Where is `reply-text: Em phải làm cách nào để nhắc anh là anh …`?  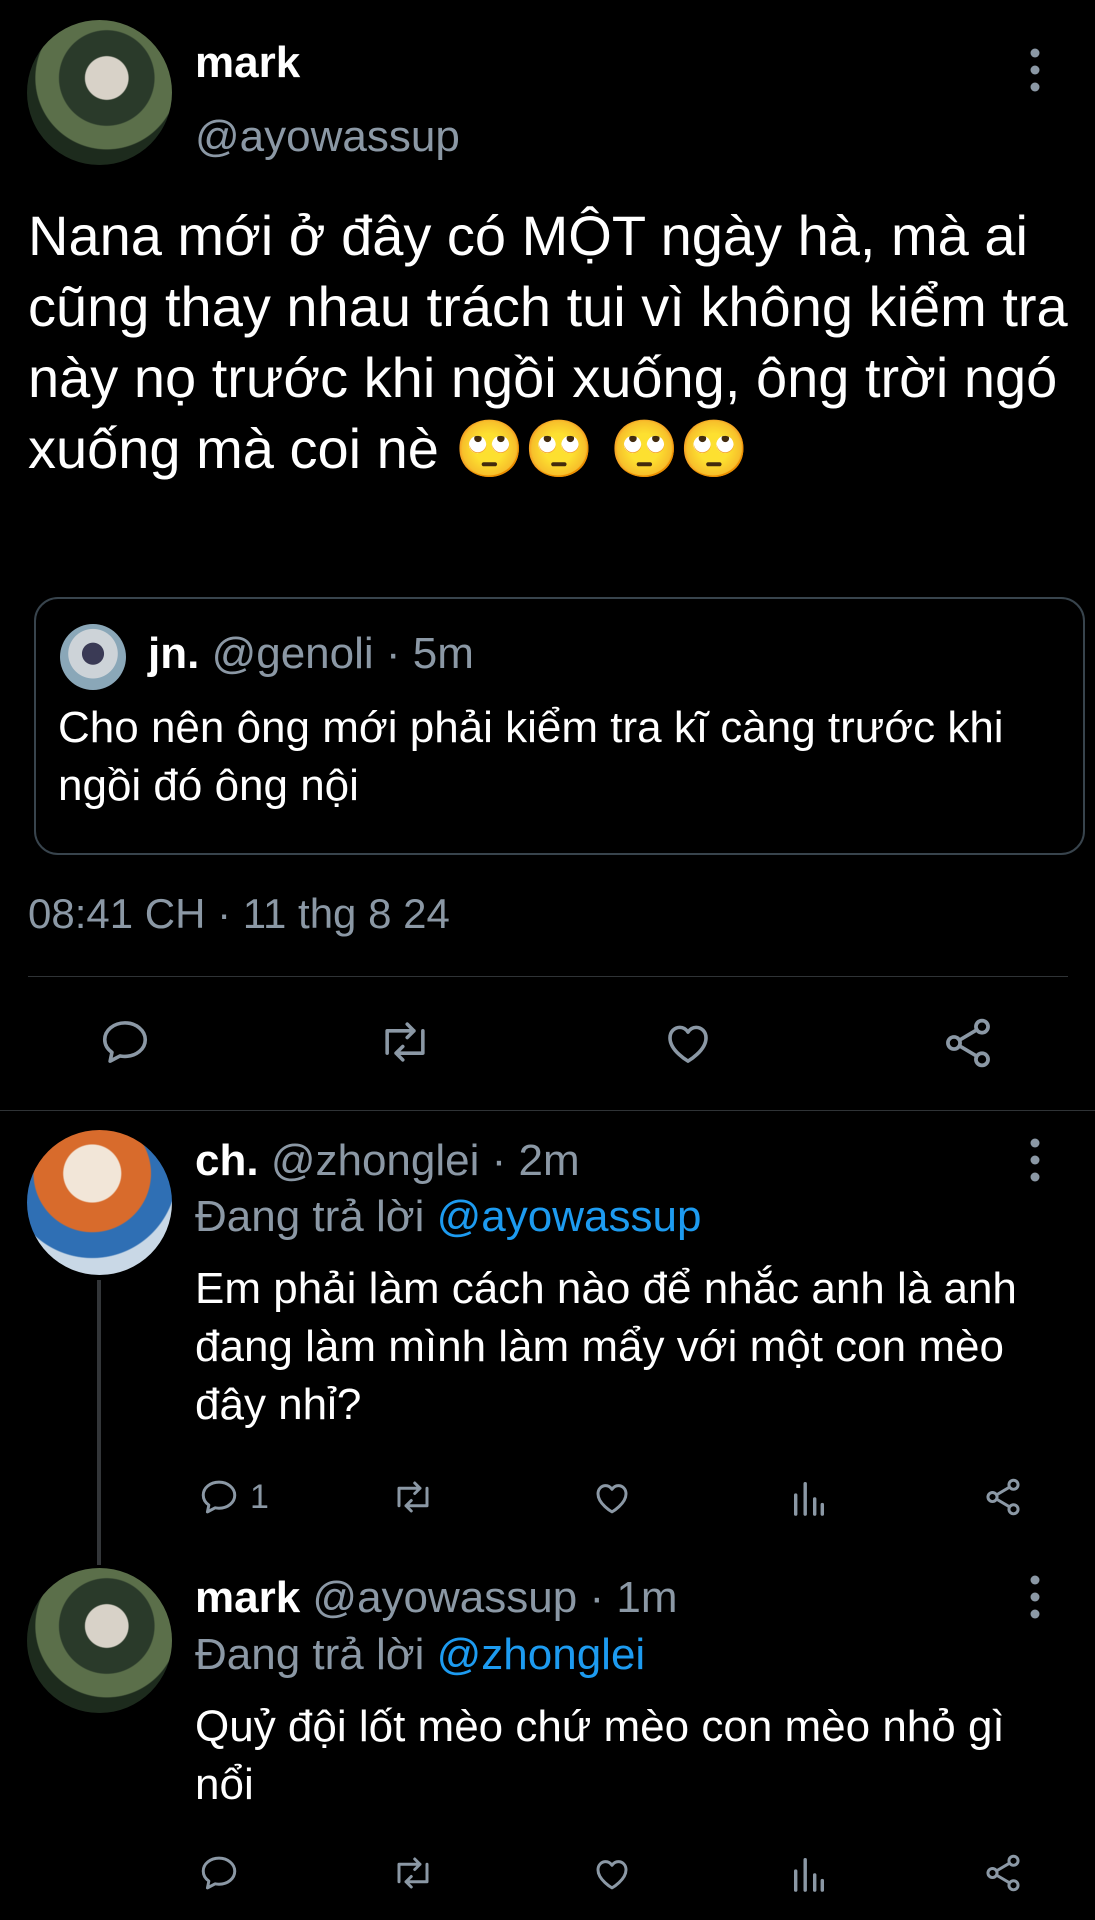
reply-text: Em phải làm cách nào để nhắc anh là anh … is located at coordinates (606, 1346).